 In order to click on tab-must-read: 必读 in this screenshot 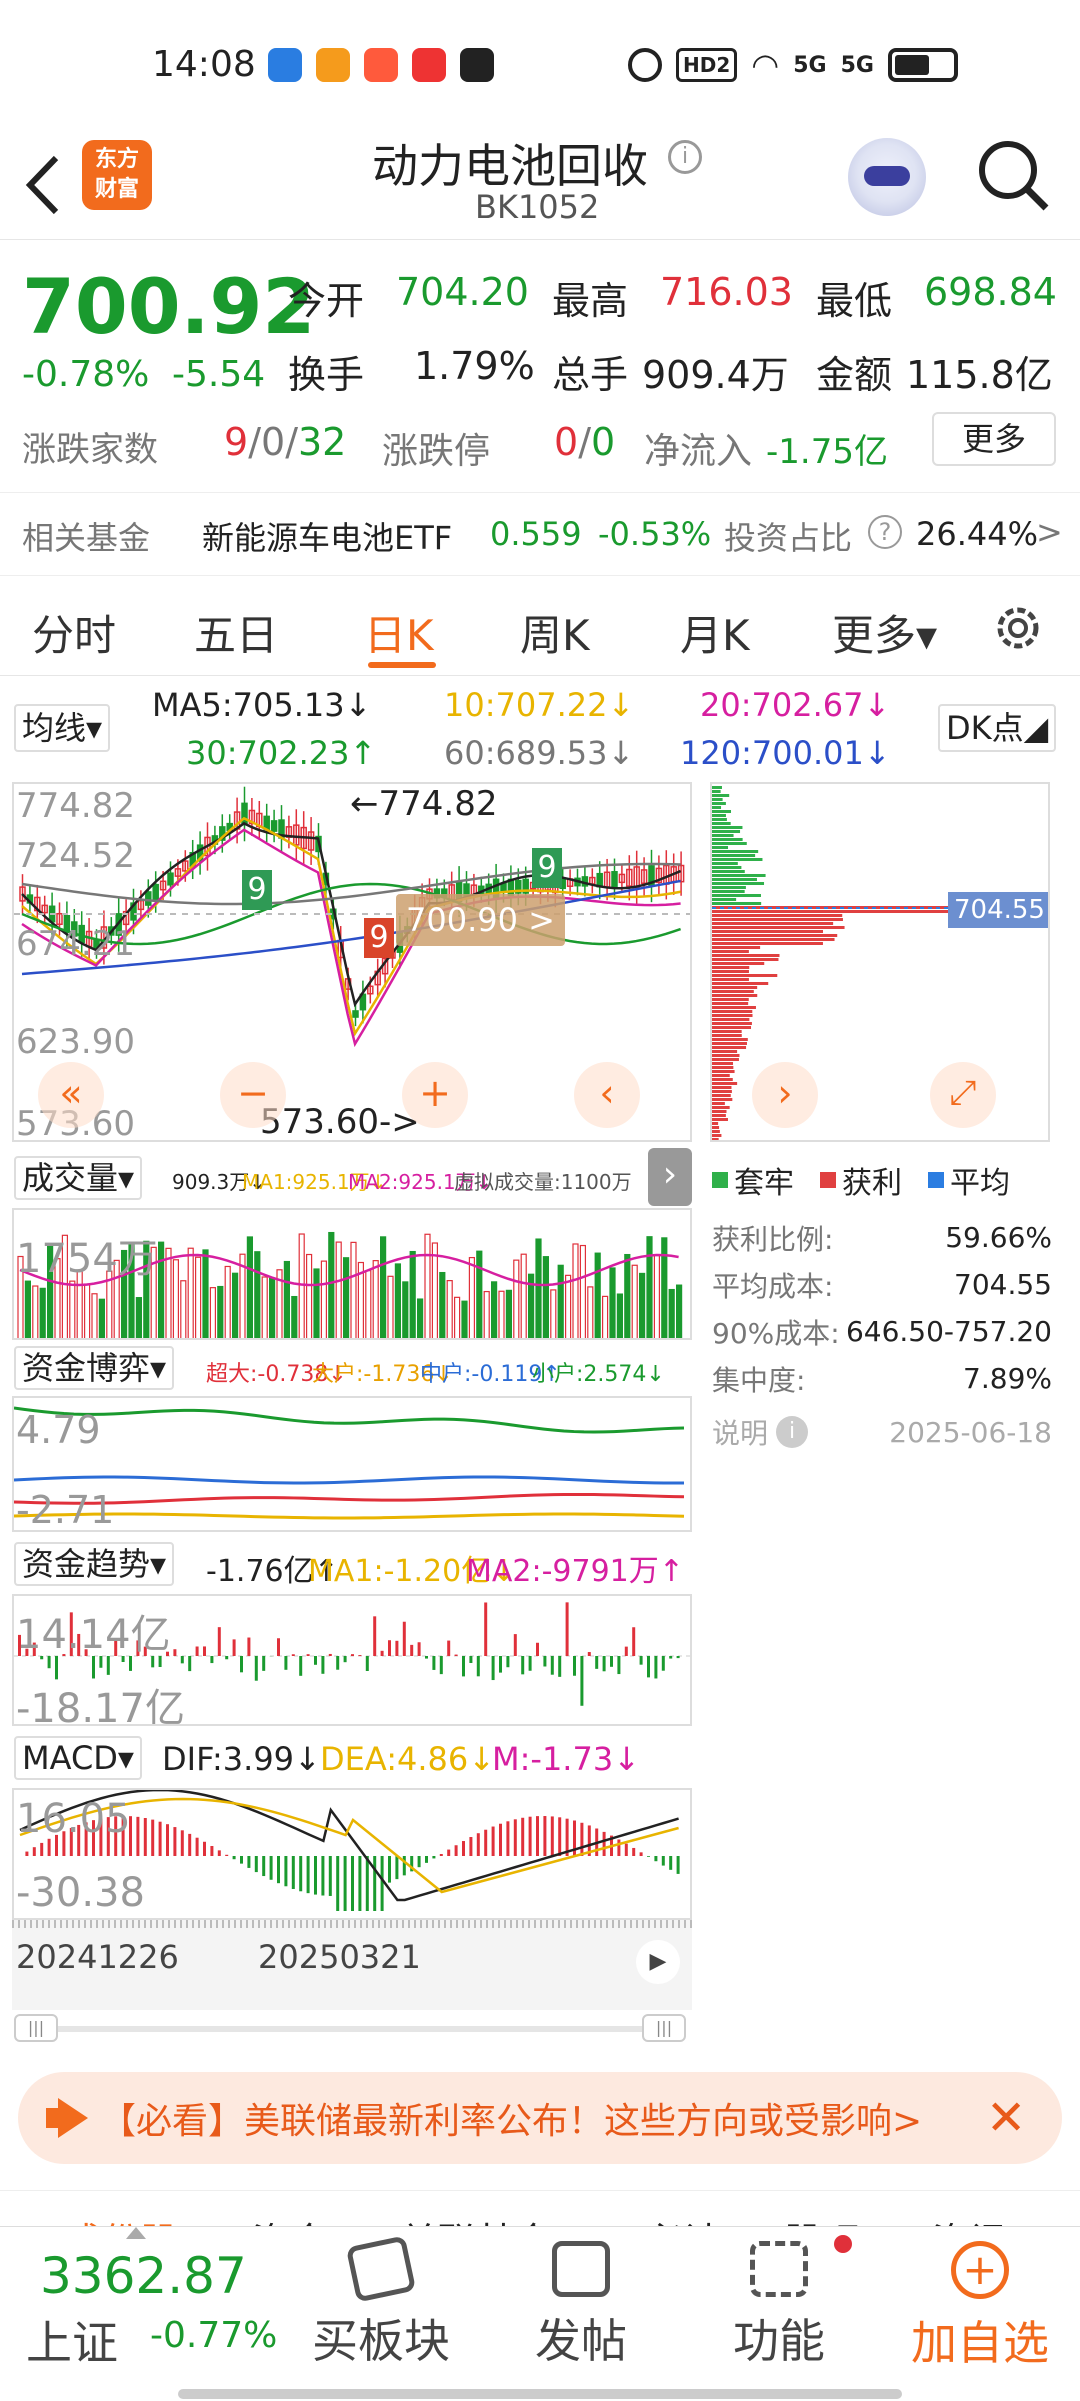, I will do `click(684, 2218)`.